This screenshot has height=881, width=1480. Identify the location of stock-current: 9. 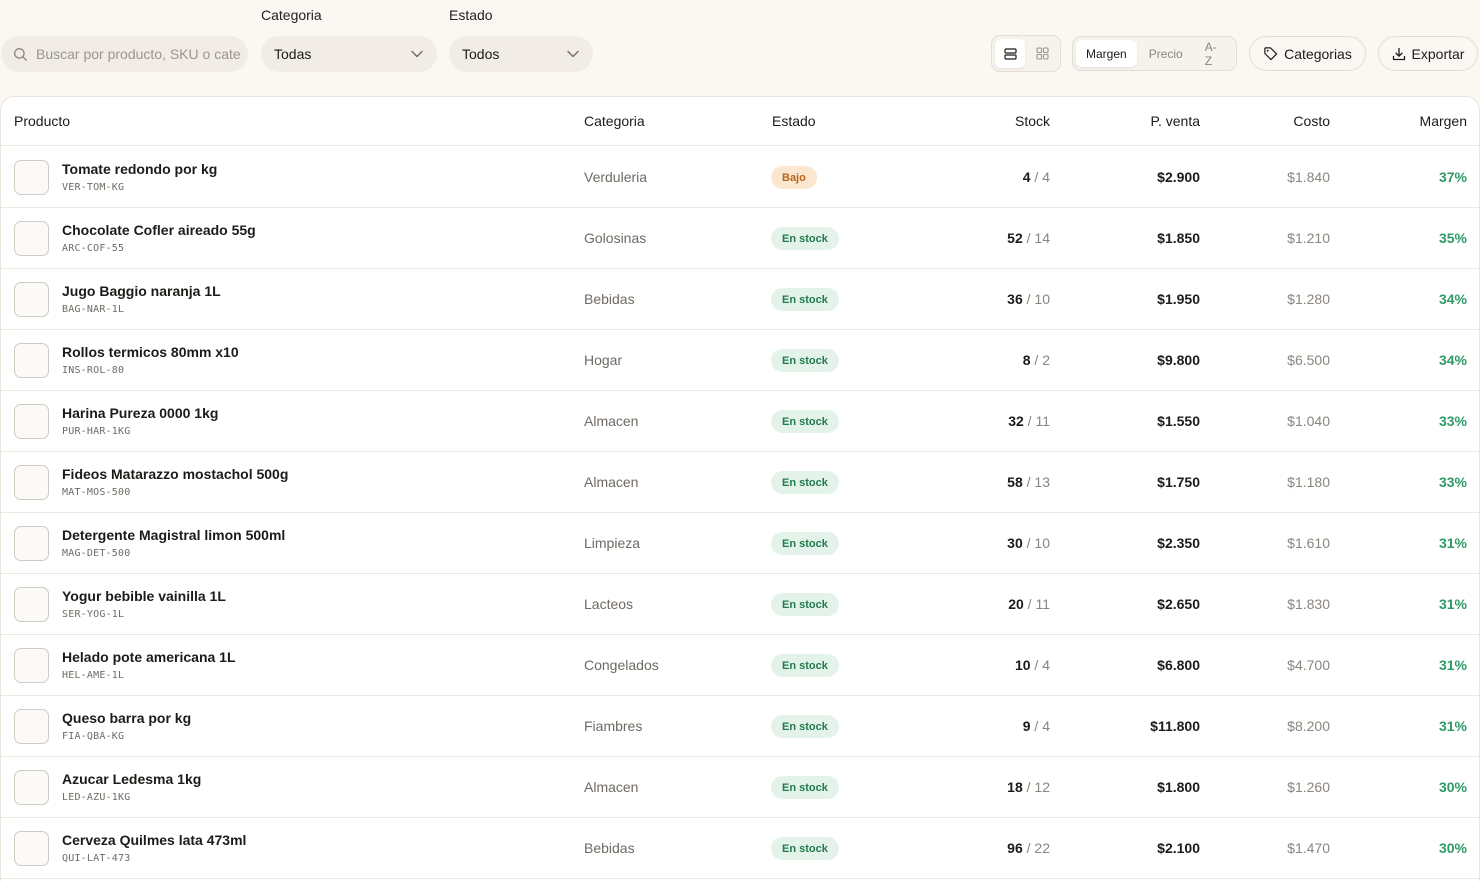
(1026, 726).